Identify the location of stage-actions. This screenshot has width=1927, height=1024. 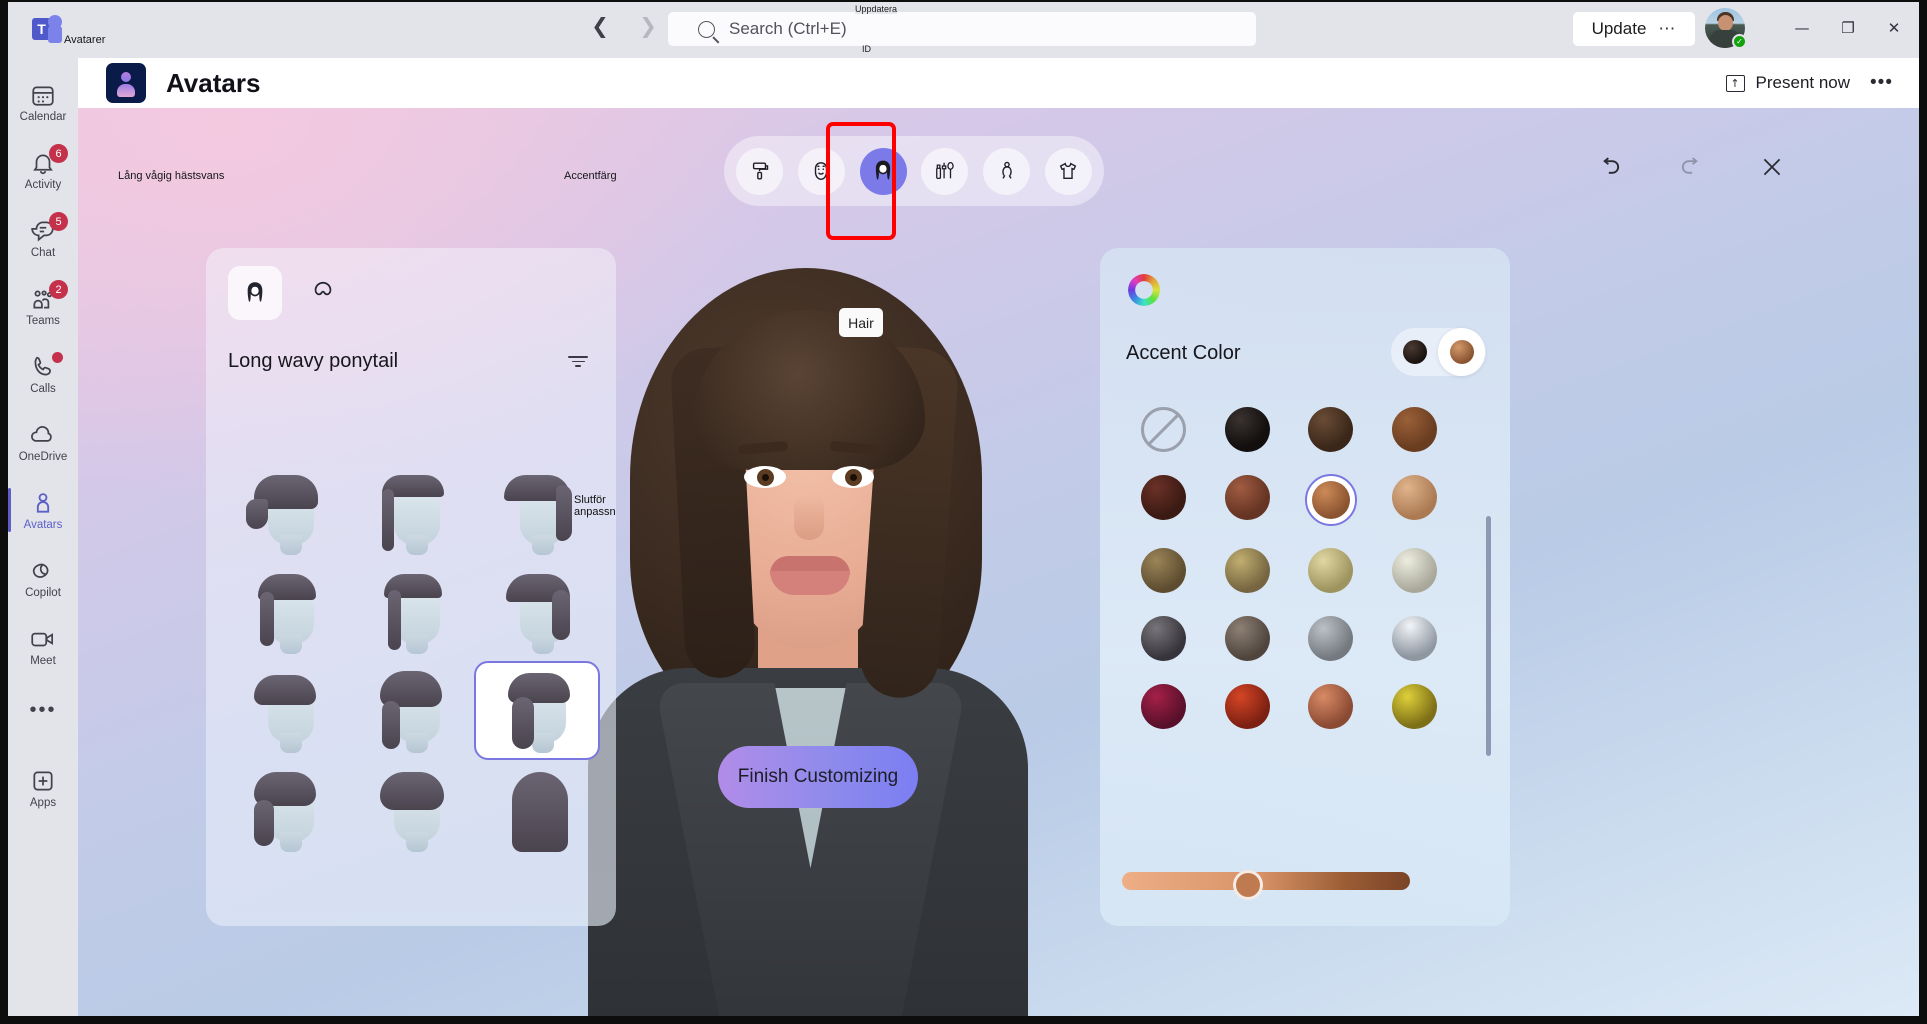
(1691, 167).